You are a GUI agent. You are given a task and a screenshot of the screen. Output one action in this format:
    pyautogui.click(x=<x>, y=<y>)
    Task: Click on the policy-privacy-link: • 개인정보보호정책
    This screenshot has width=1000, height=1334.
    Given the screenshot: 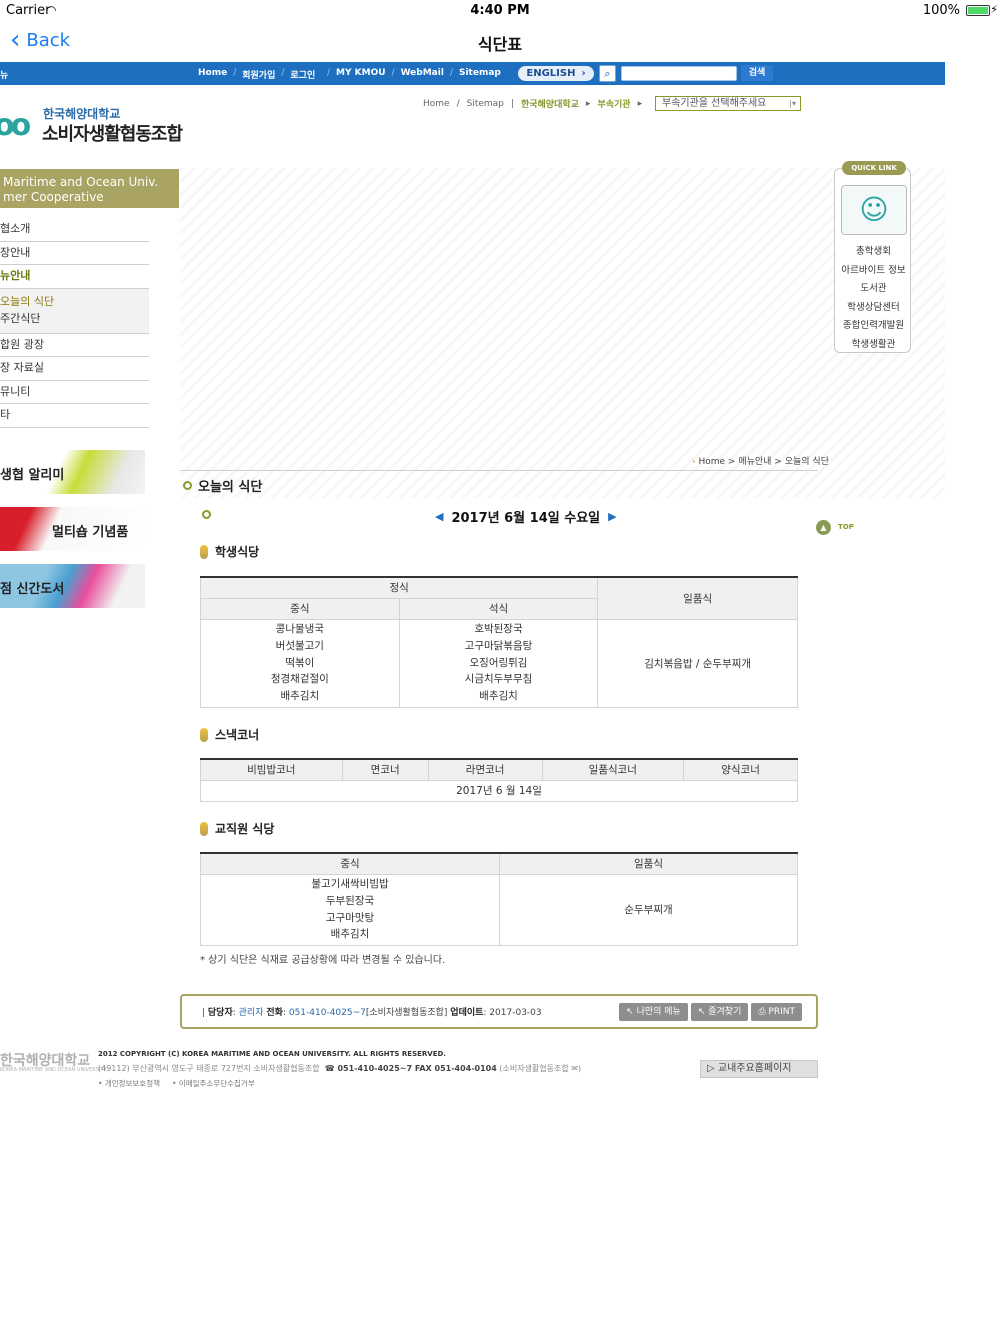 What is the action you would take?
    pyautogui.click(x=129, y=1083)
    